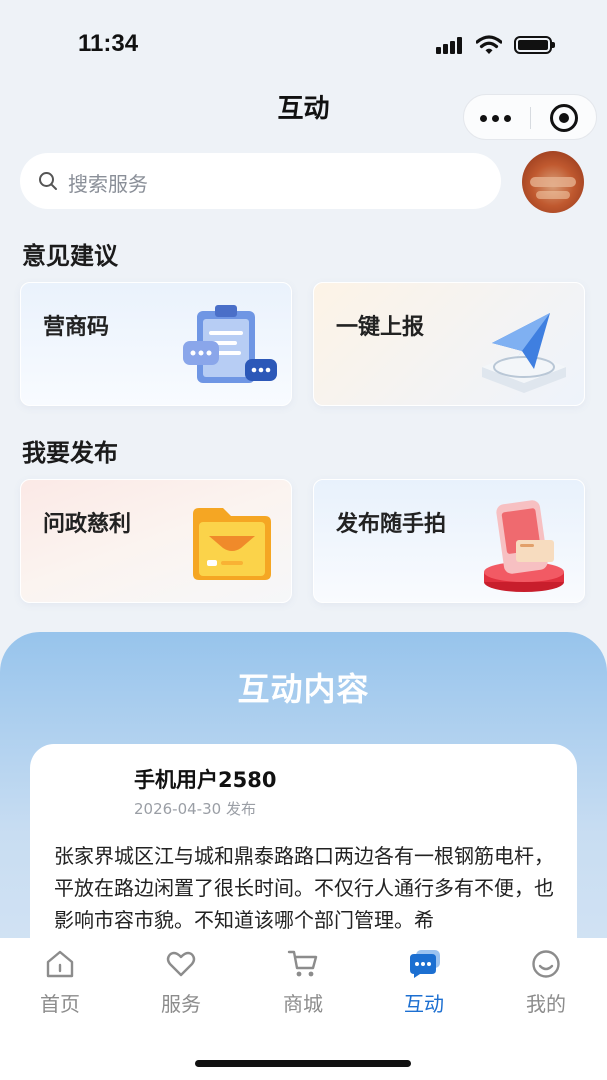 The image size is (607, 1080). Describe the element at coordinates (60, 964) in the screenshot. I see `home-icon` at that location.